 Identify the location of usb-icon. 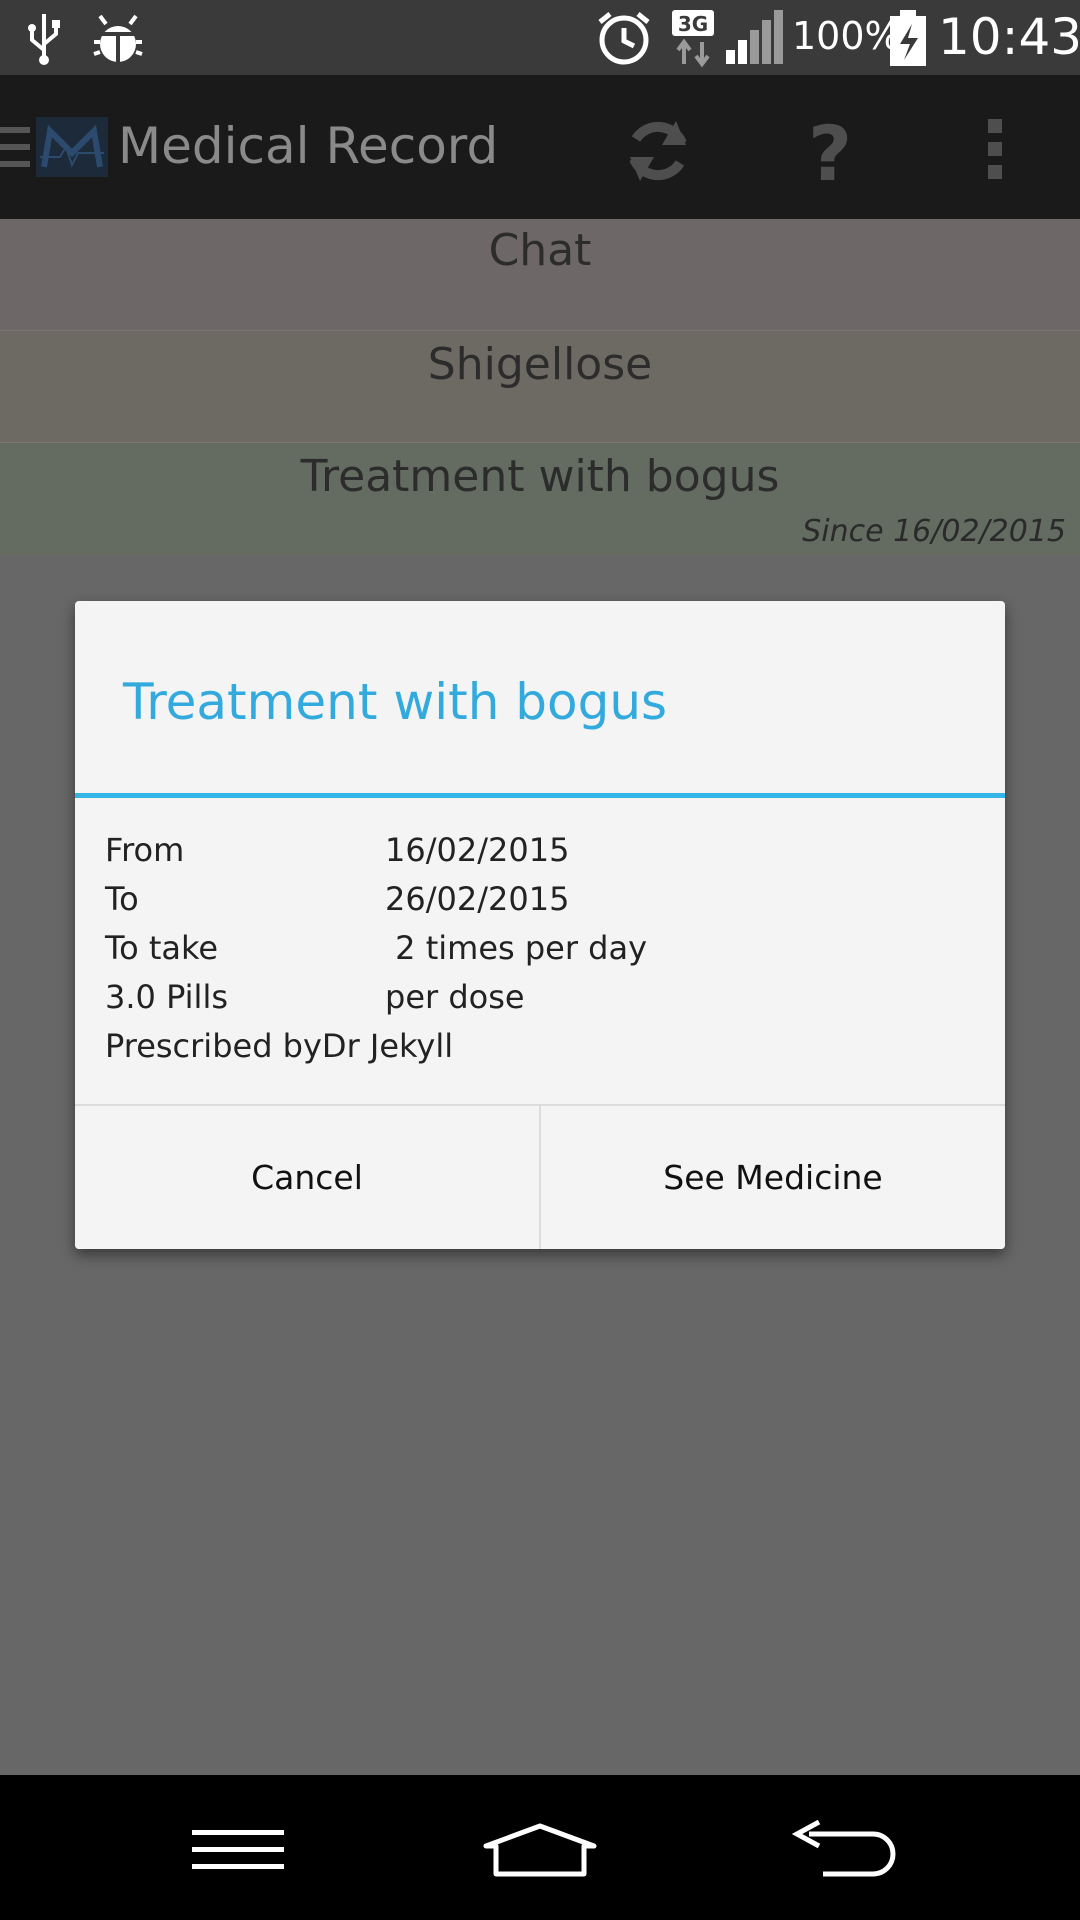
(44, 38).